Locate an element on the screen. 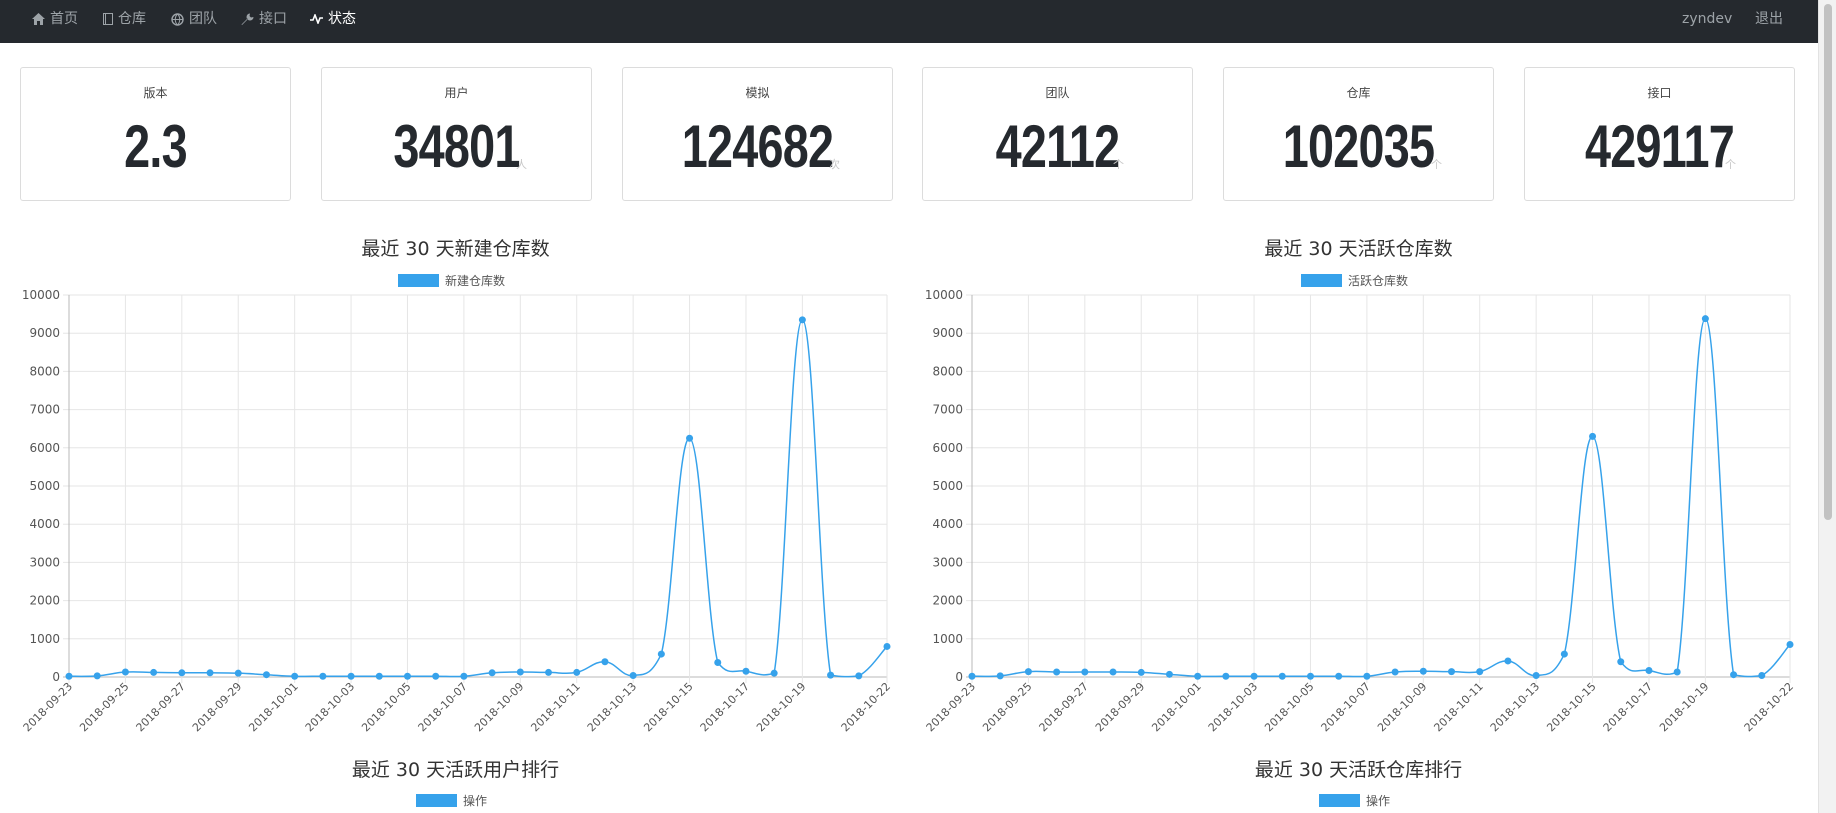 The height and width of the screenshot is (813, 1836). x-tick-label: 2018-10-09 is located at coordinates (1402, 707).